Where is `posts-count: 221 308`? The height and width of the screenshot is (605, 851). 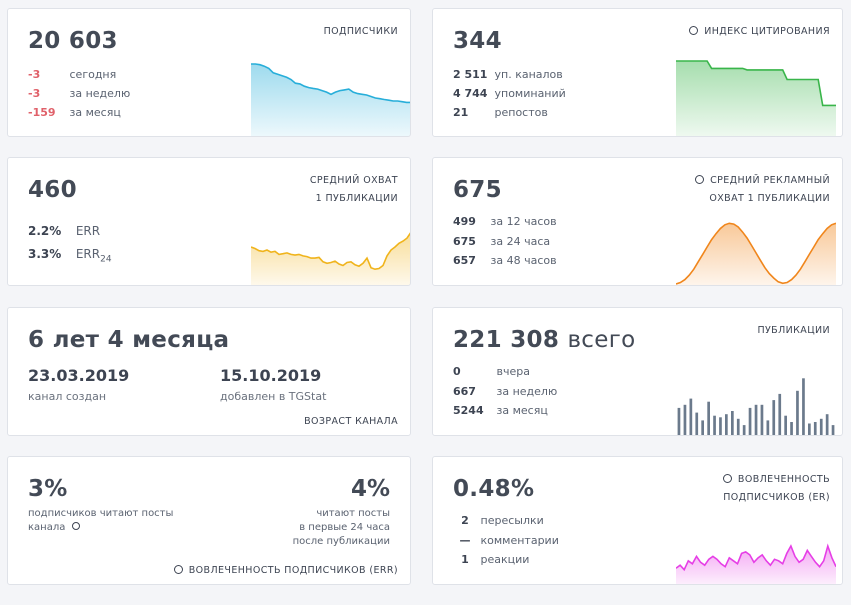 posts-count: 221 308 is located at coordinates (506, 340).